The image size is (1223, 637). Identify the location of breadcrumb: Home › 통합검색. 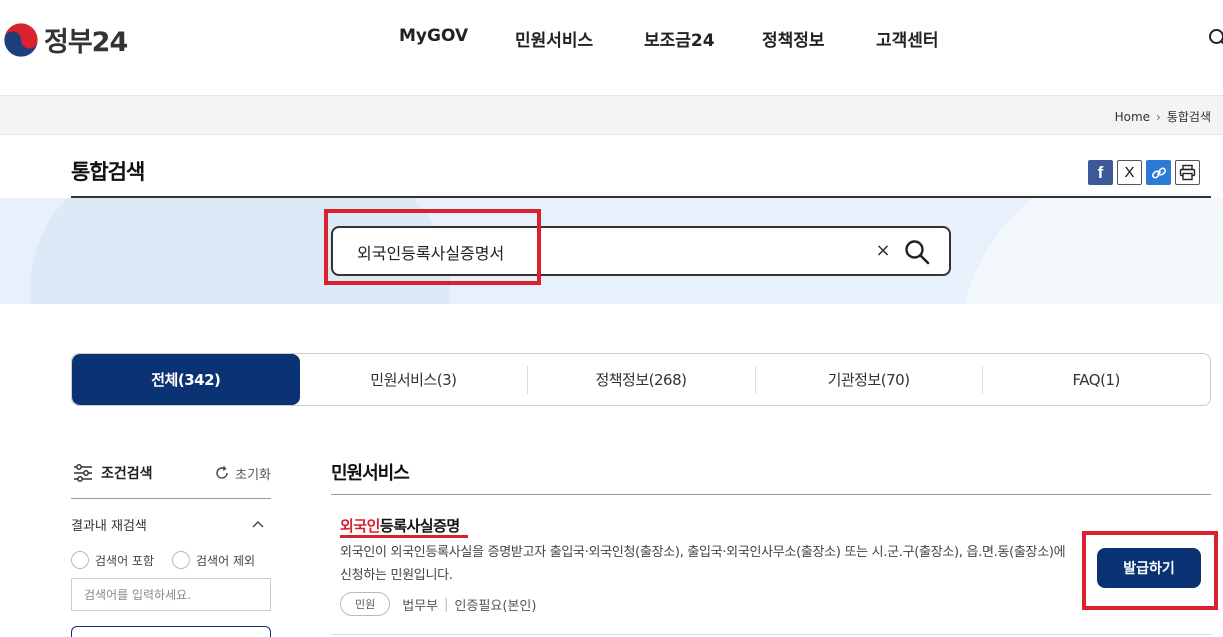
(1163, 116).